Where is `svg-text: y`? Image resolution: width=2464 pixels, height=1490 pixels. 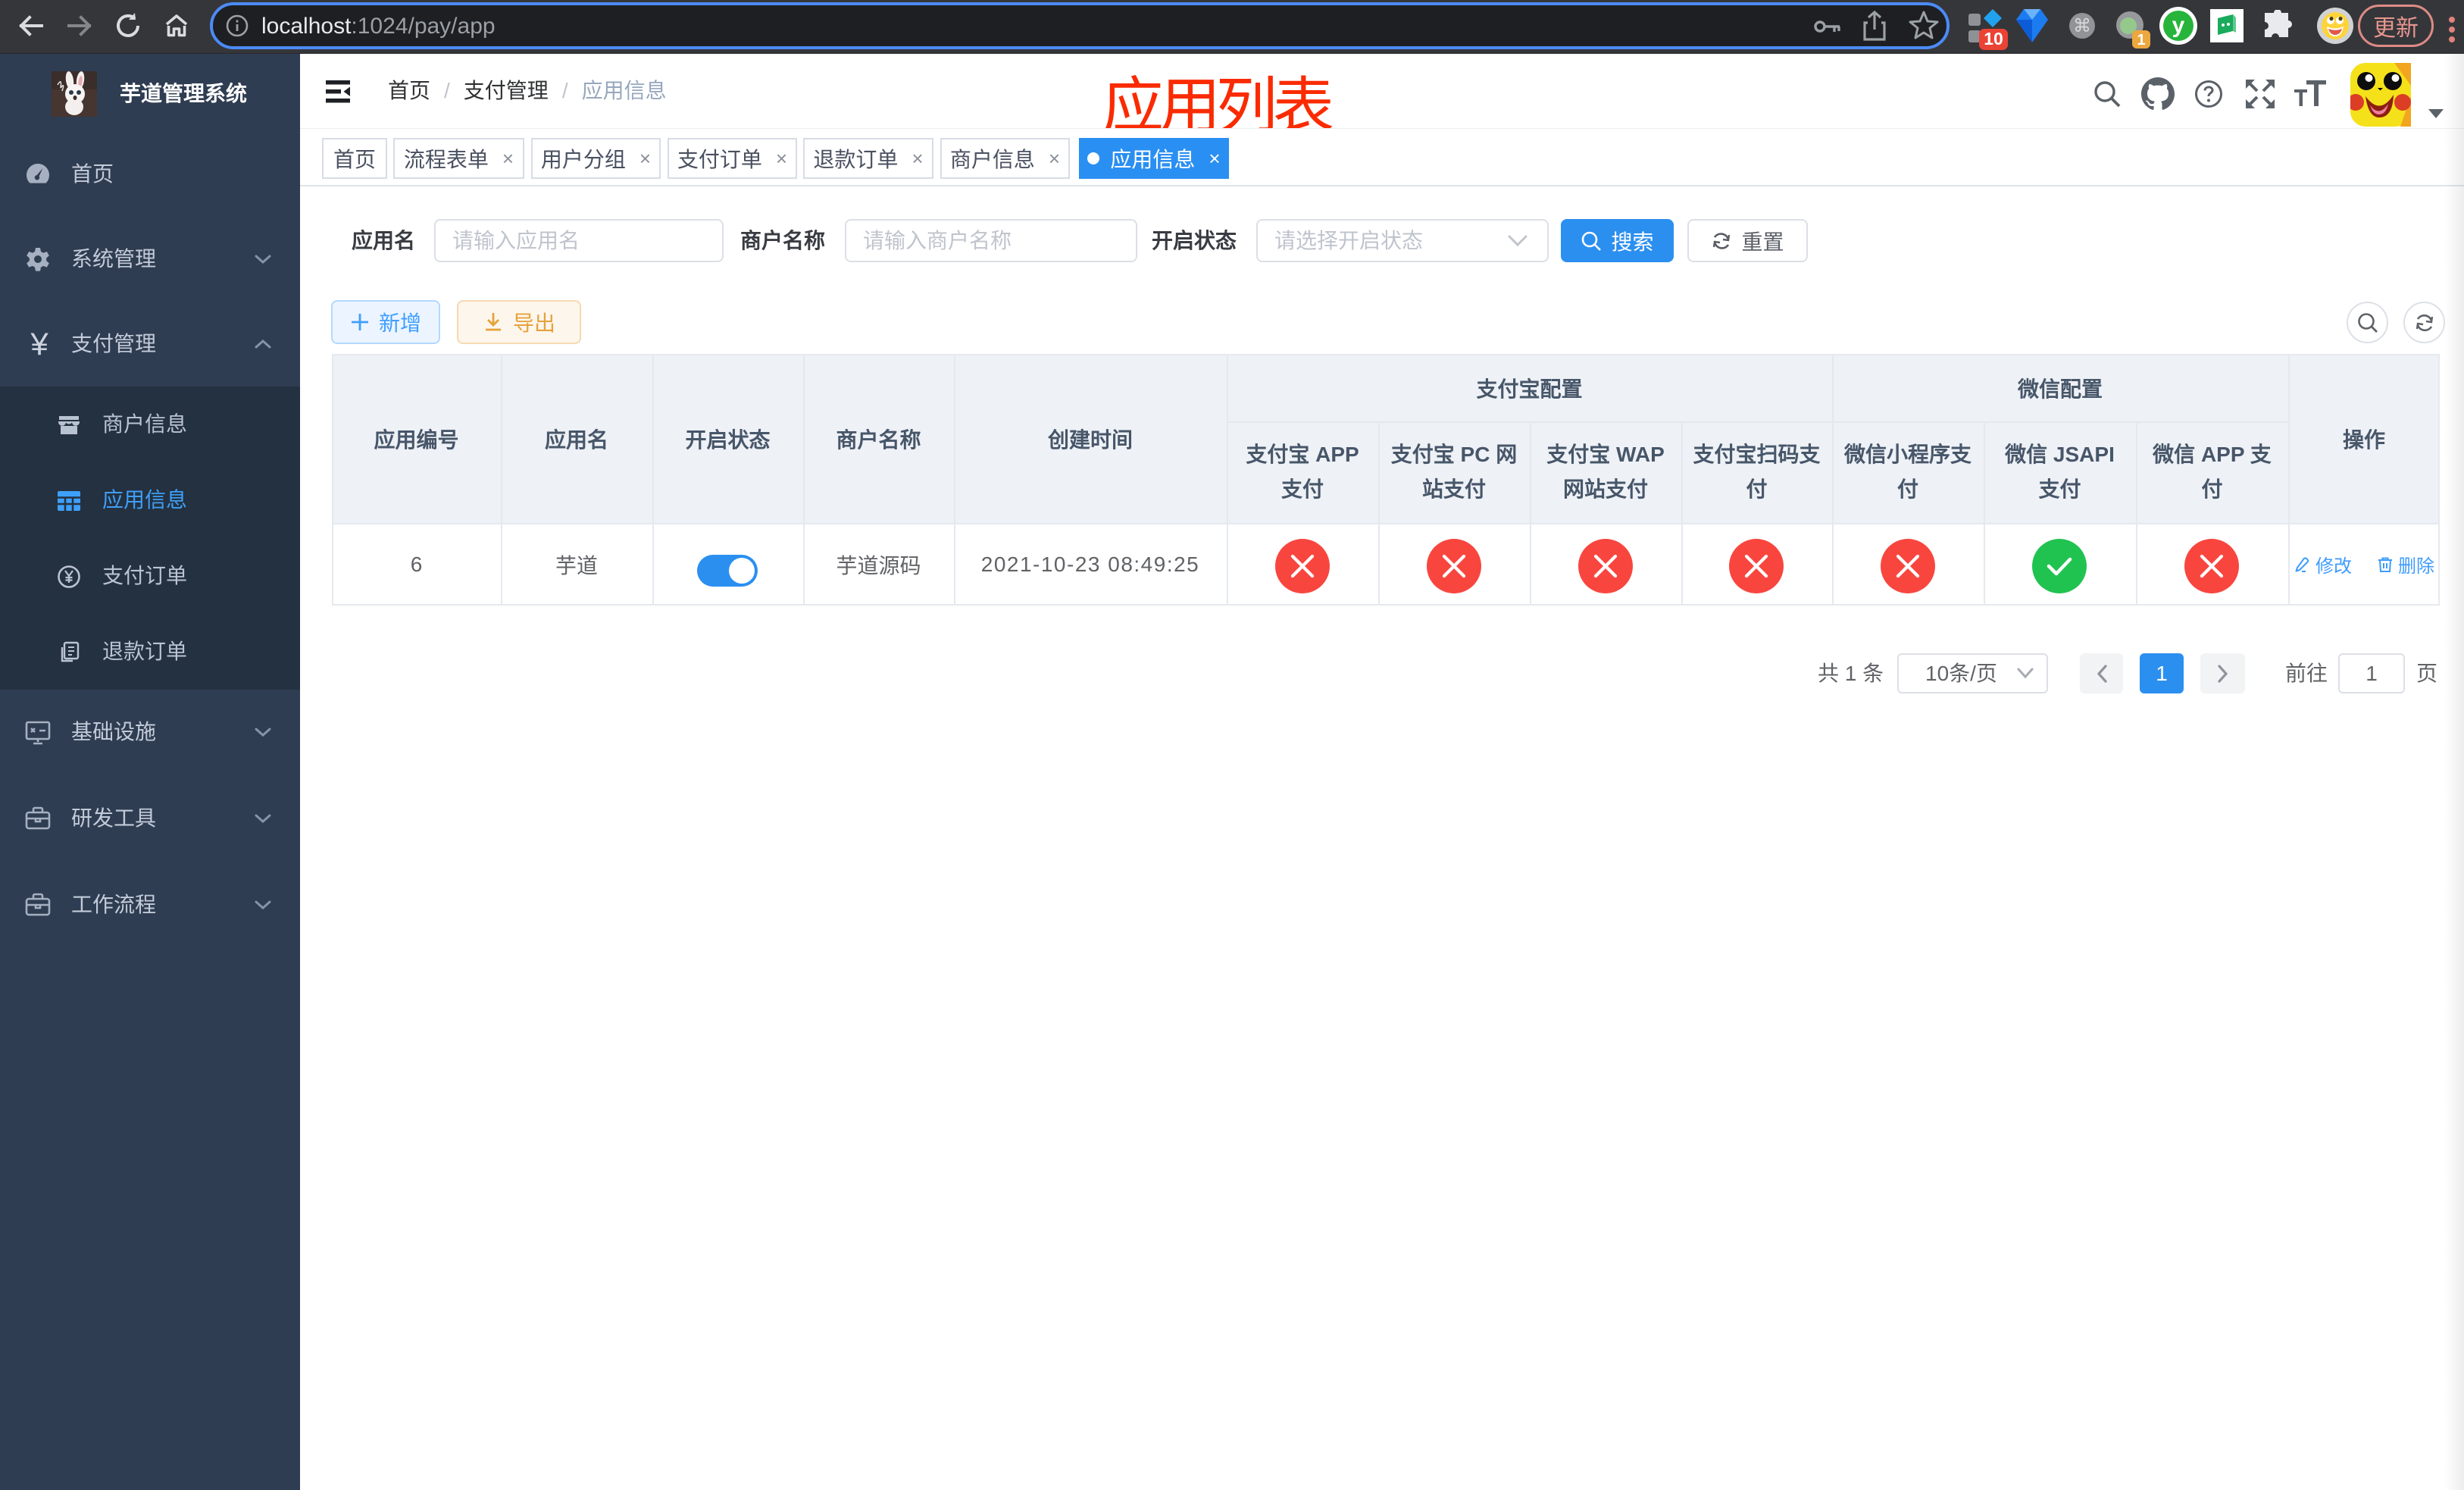
svg-text: y is located at coordinates (2178, 26).